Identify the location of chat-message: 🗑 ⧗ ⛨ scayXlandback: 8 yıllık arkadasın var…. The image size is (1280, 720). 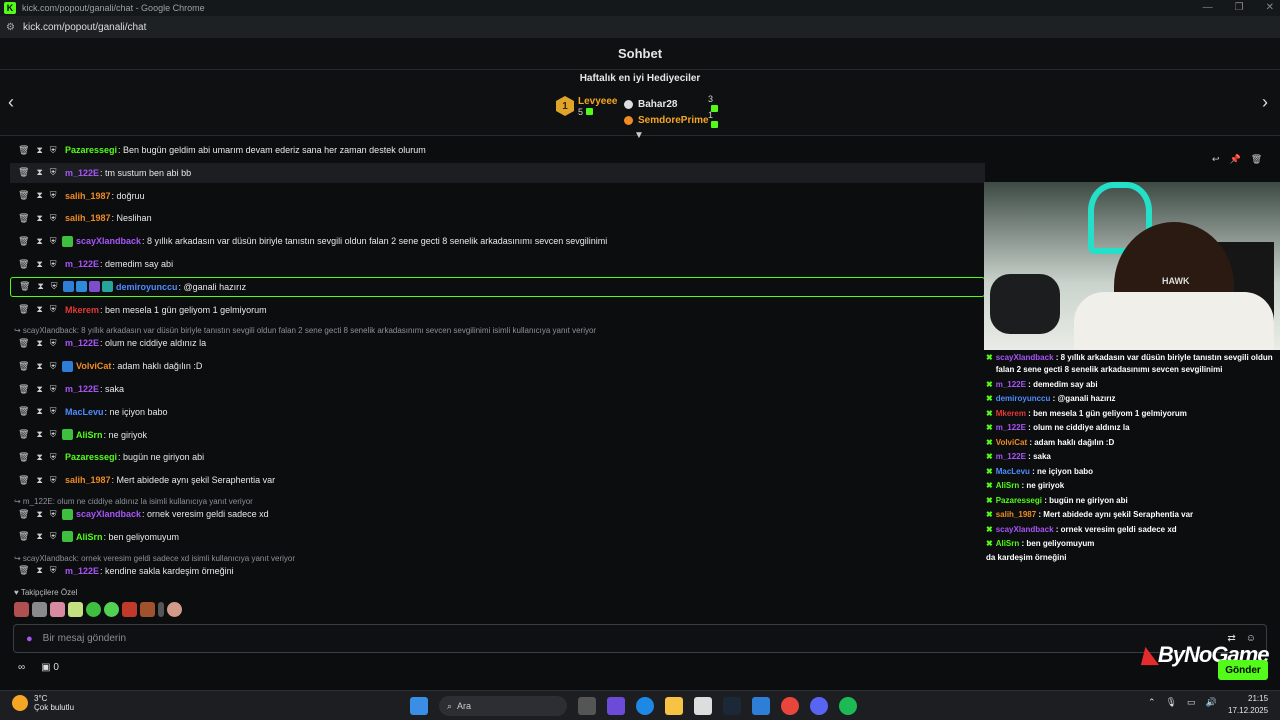
(497, 241).